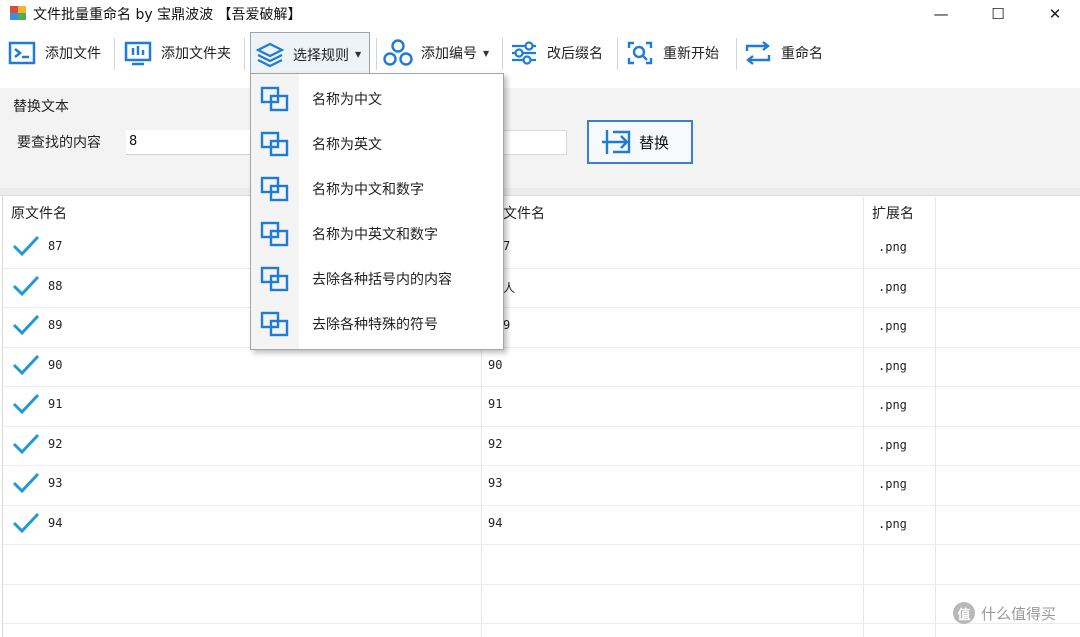 The image size is (1080, 637). I want to click on add-number-label: 添加编号, so click(449, 54).